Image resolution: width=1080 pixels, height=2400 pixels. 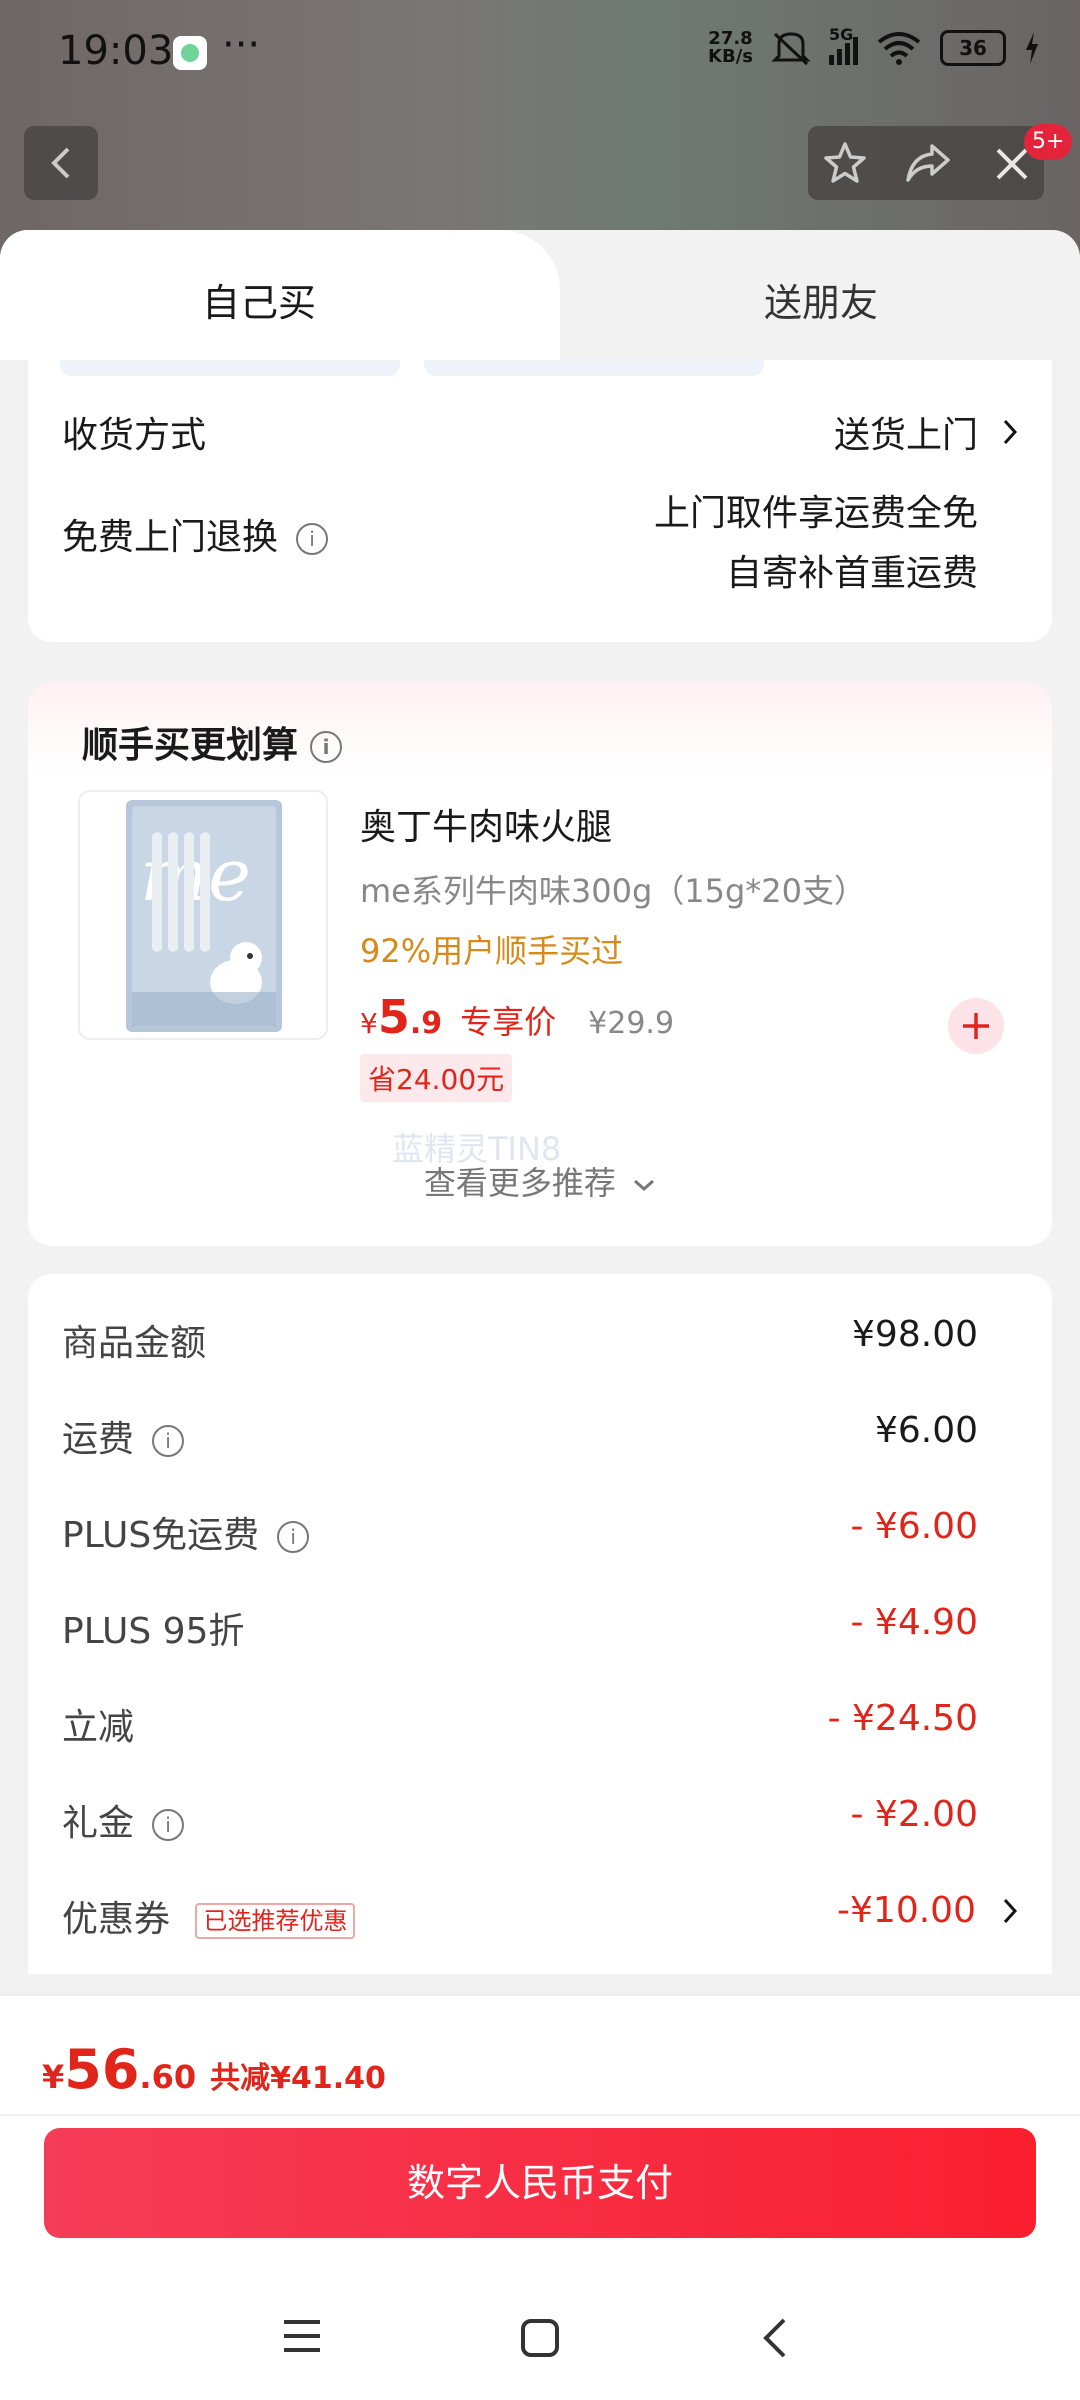 I want to click on mute-icon, so click(x=791, y=49).